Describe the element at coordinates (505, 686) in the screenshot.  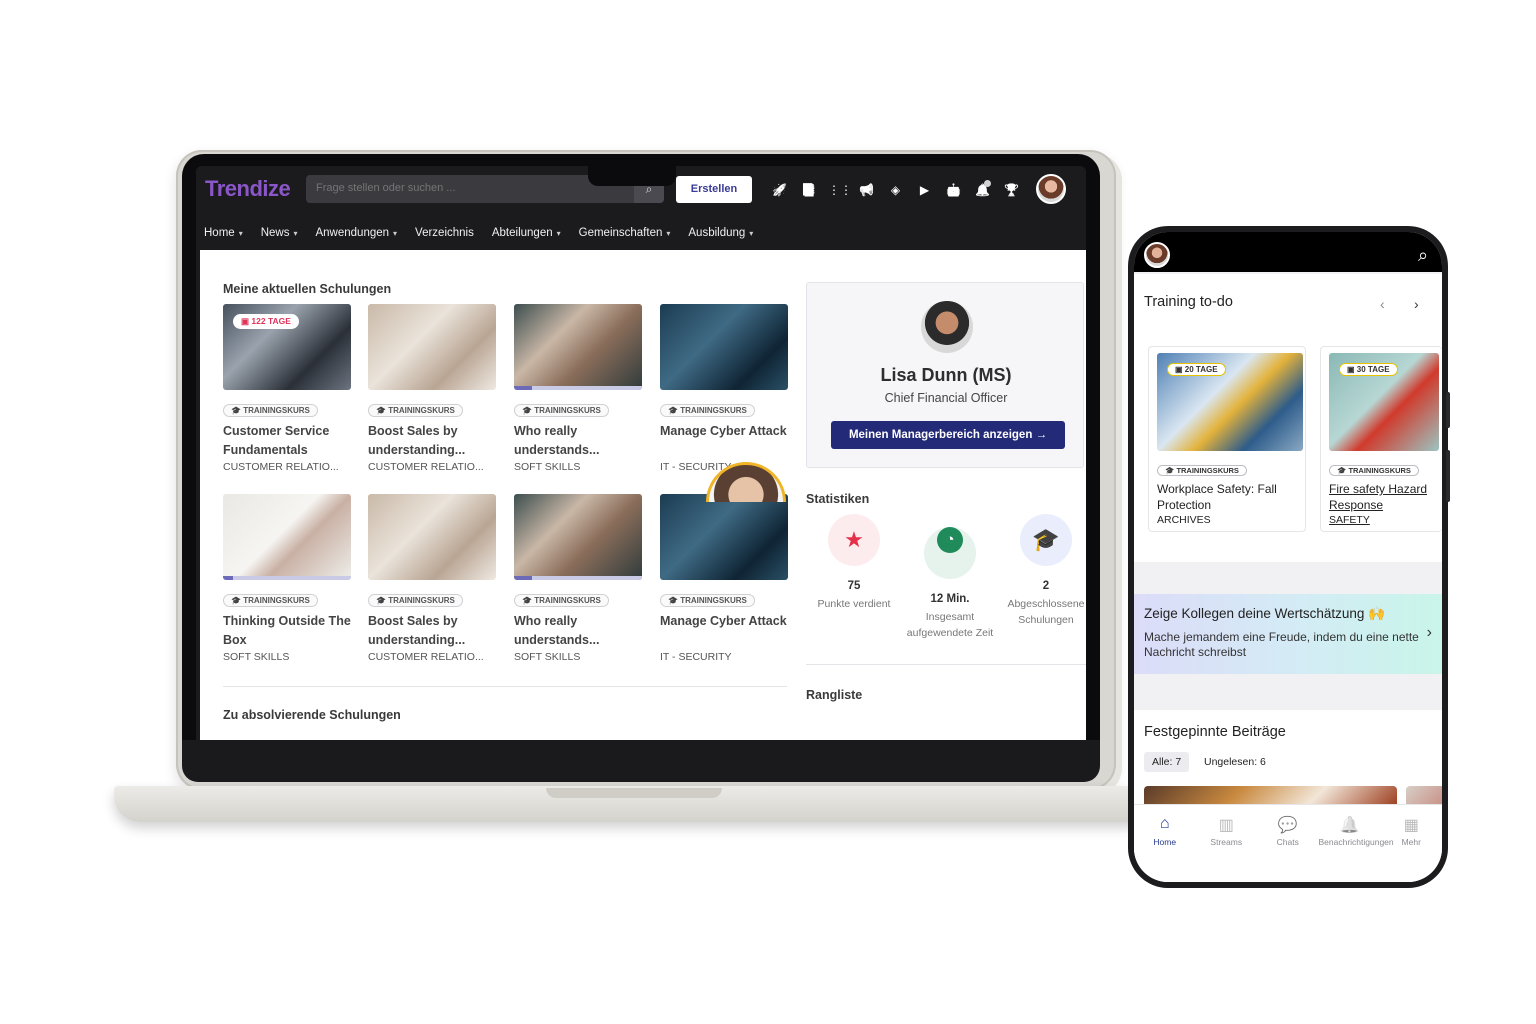
I see `section-divider` at that location.